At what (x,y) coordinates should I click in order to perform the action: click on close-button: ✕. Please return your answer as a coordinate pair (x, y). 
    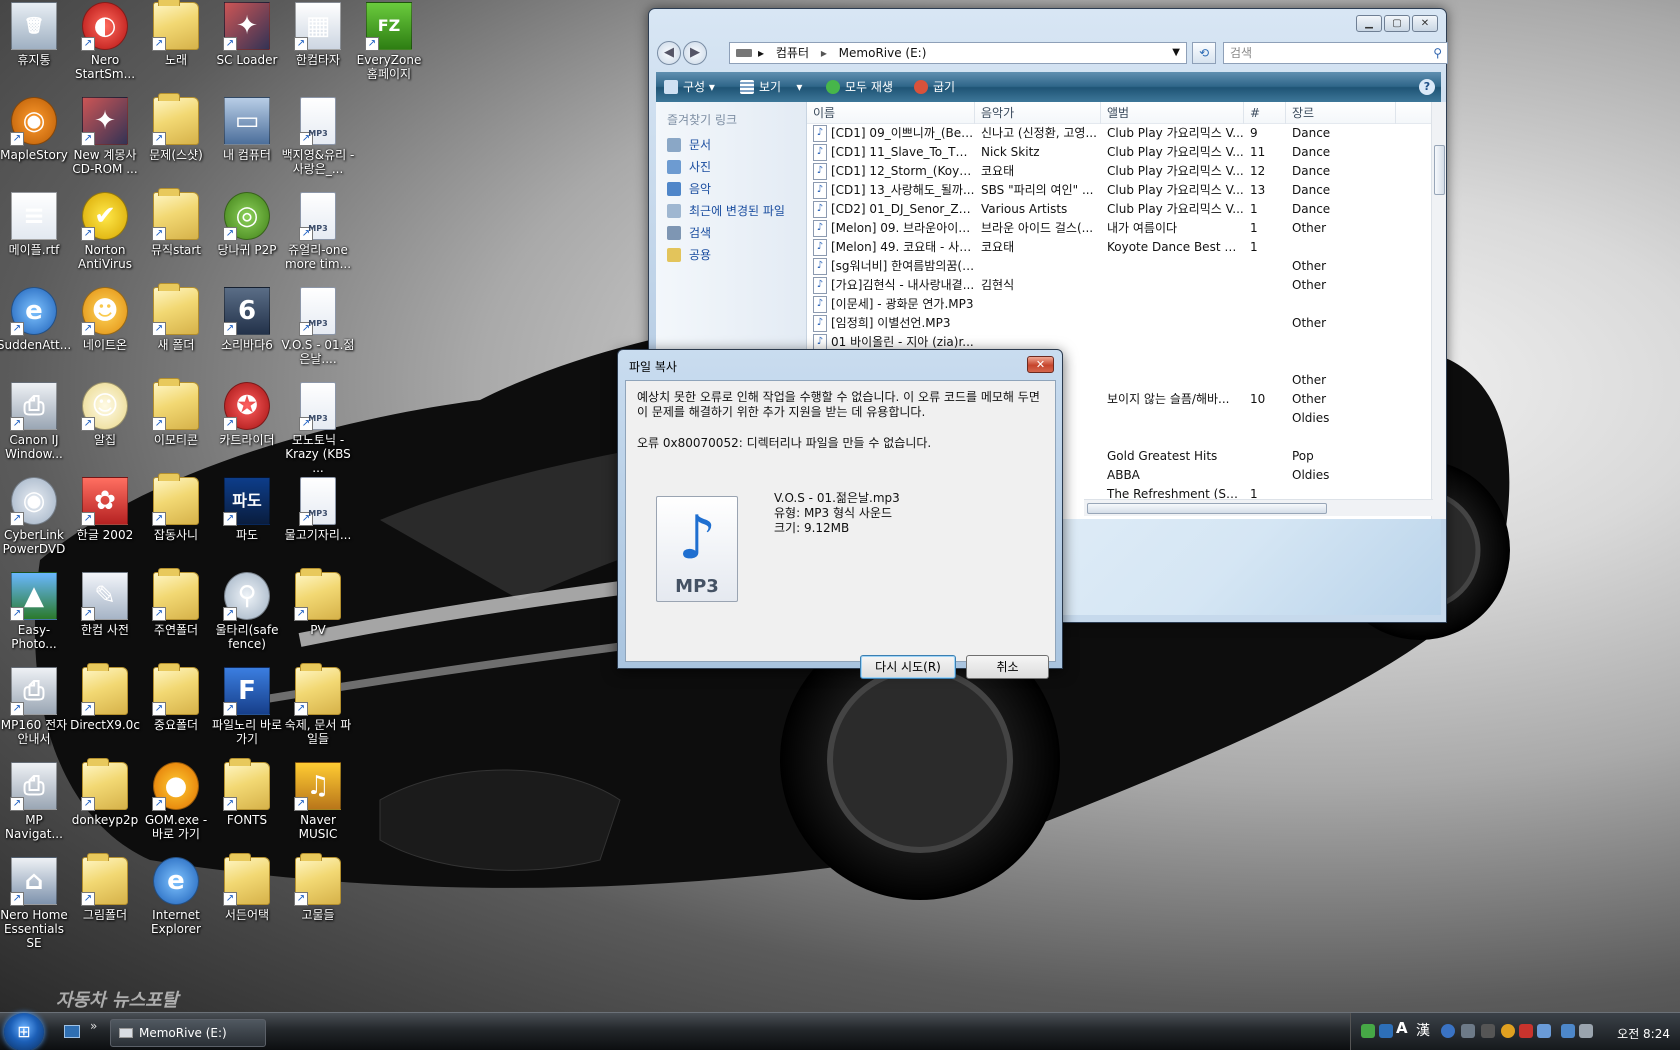
    Looking at the image, I should click on (1425, 23).